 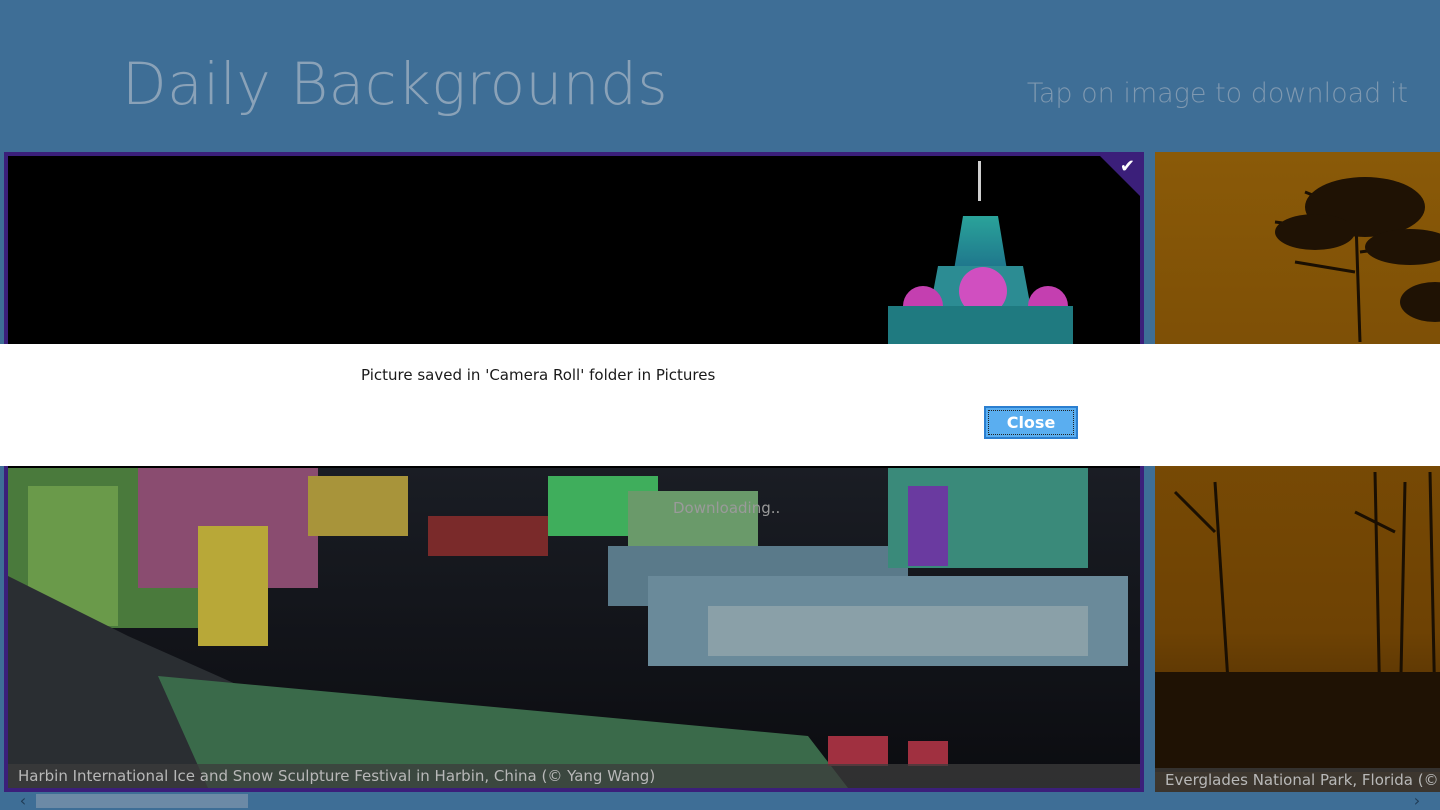 What do you see at coordinates (1417, 801) in the screenshot?
I see `scroll-right-icon: ›` at bounding box center [1417, 801].